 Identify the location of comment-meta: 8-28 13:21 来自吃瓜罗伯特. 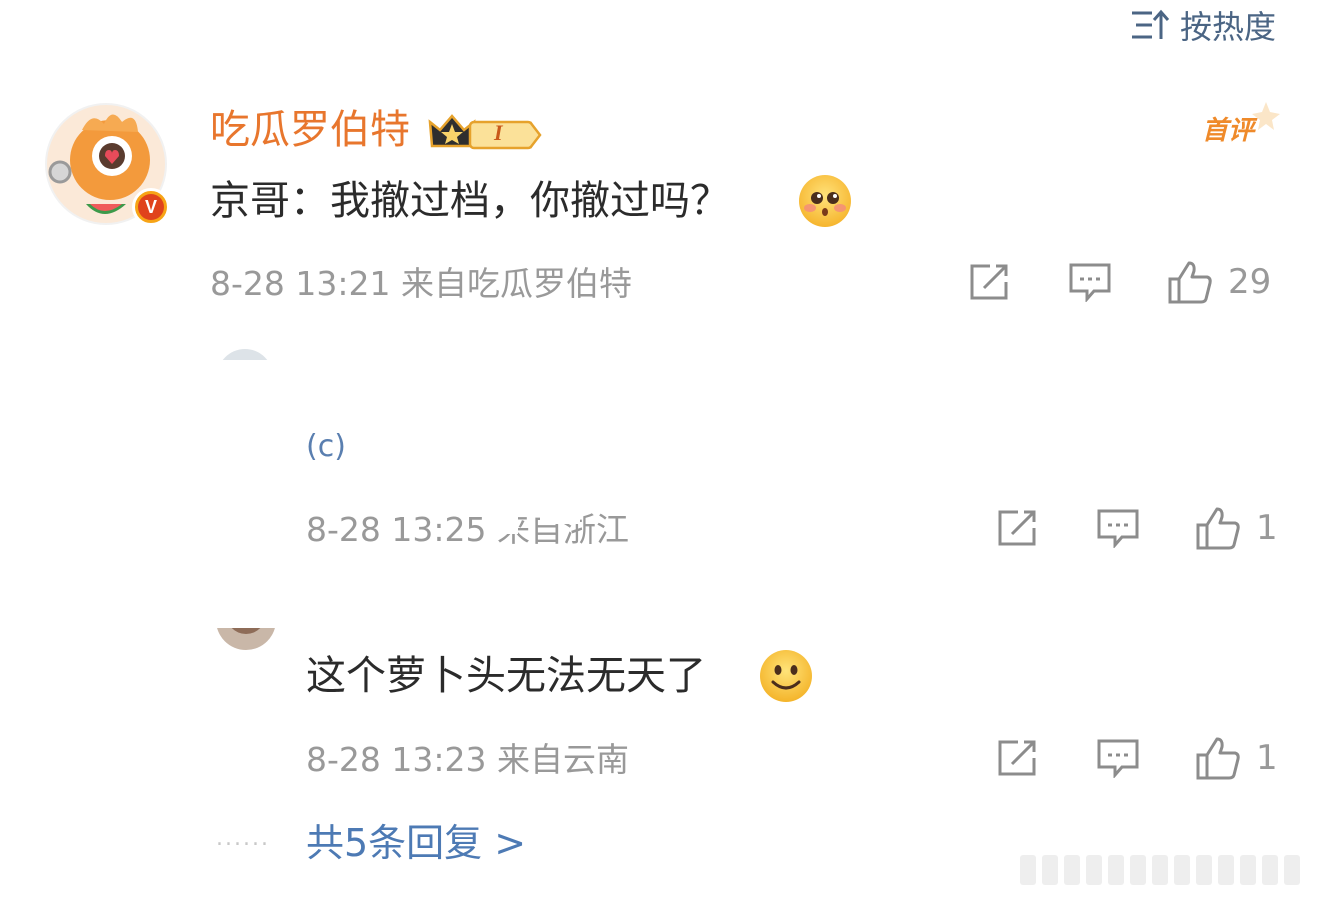
(421, 283).